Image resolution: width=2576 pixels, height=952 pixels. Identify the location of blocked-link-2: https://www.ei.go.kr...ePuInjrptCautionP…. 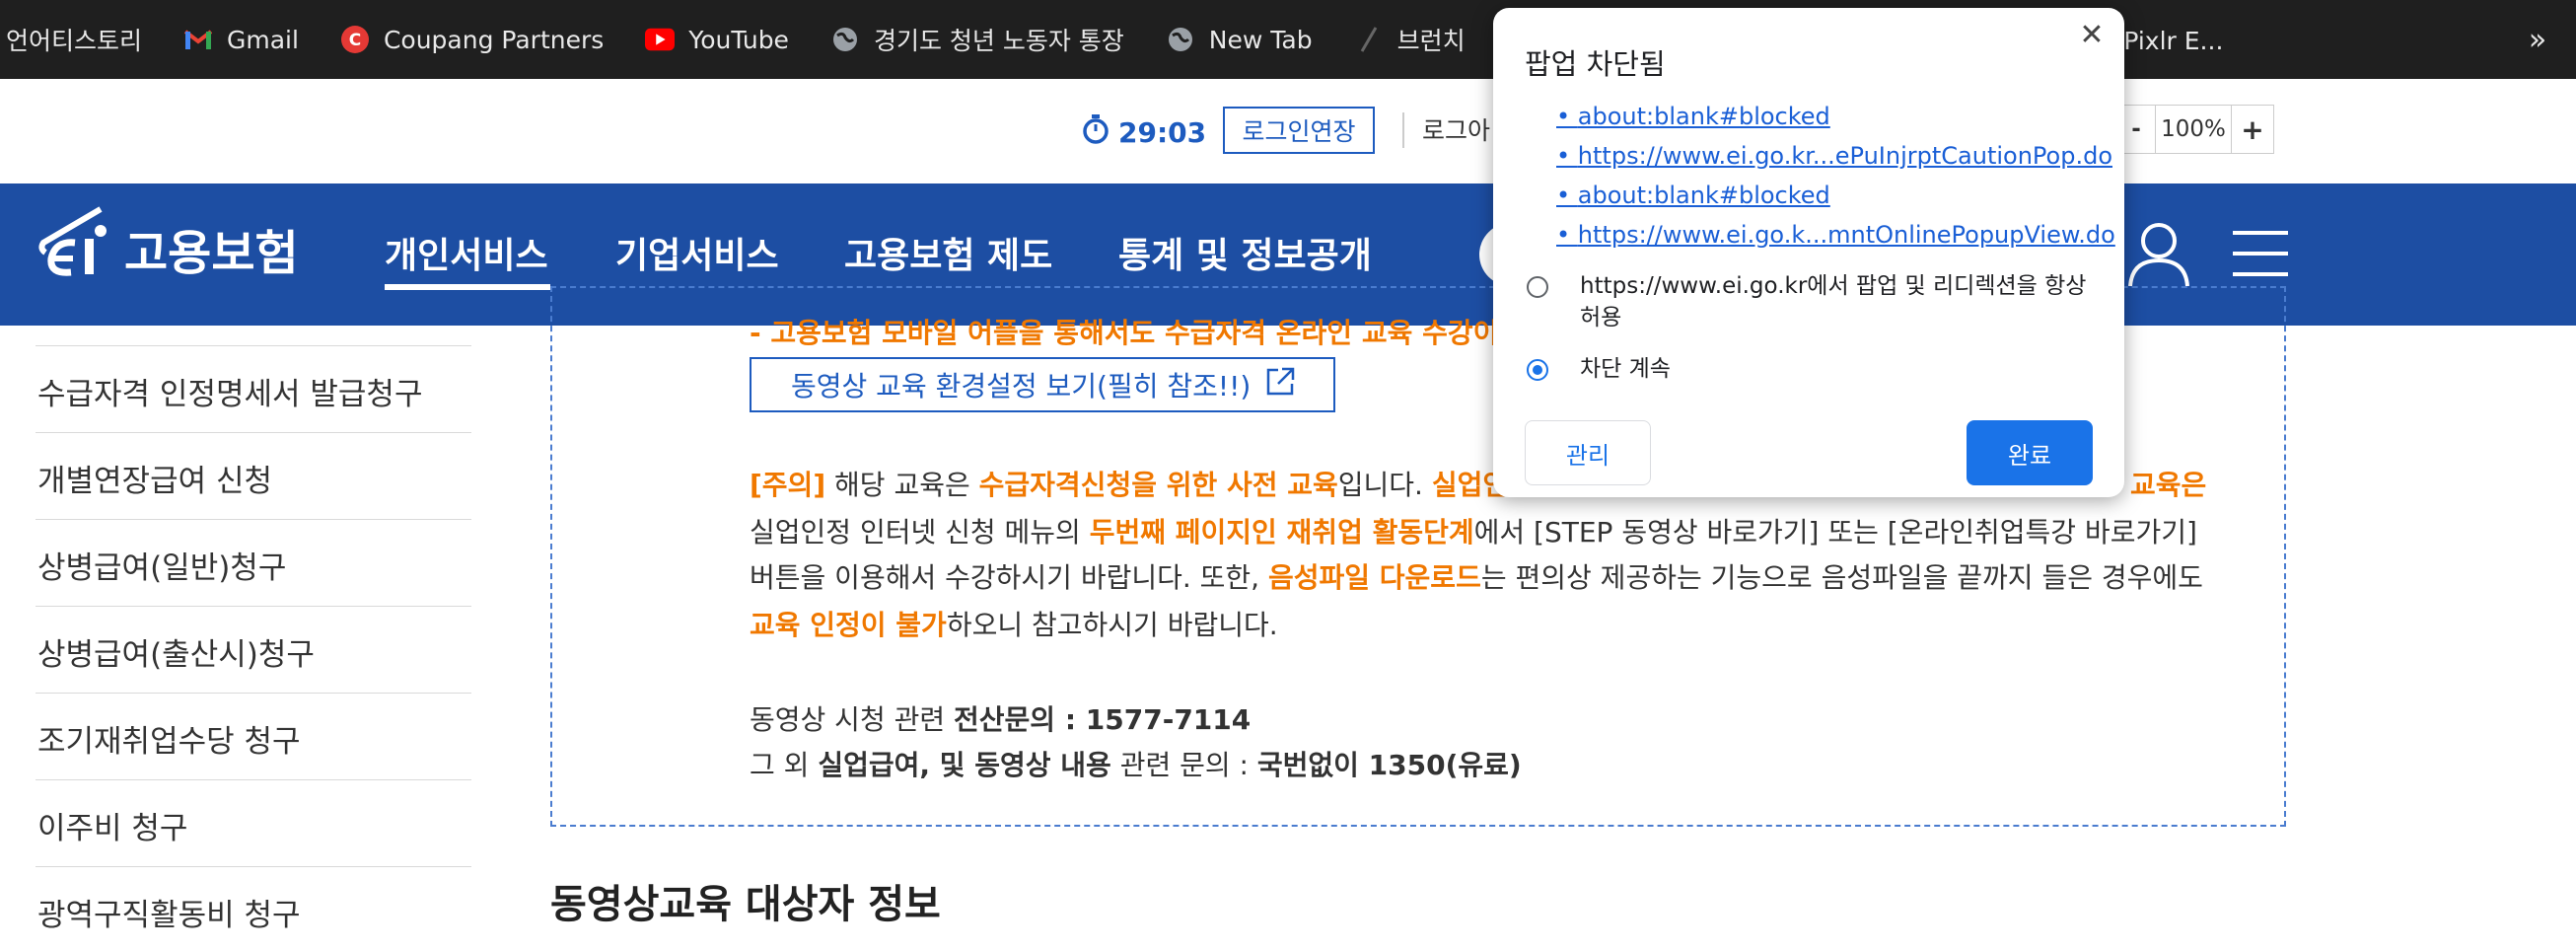
(1834, 156).